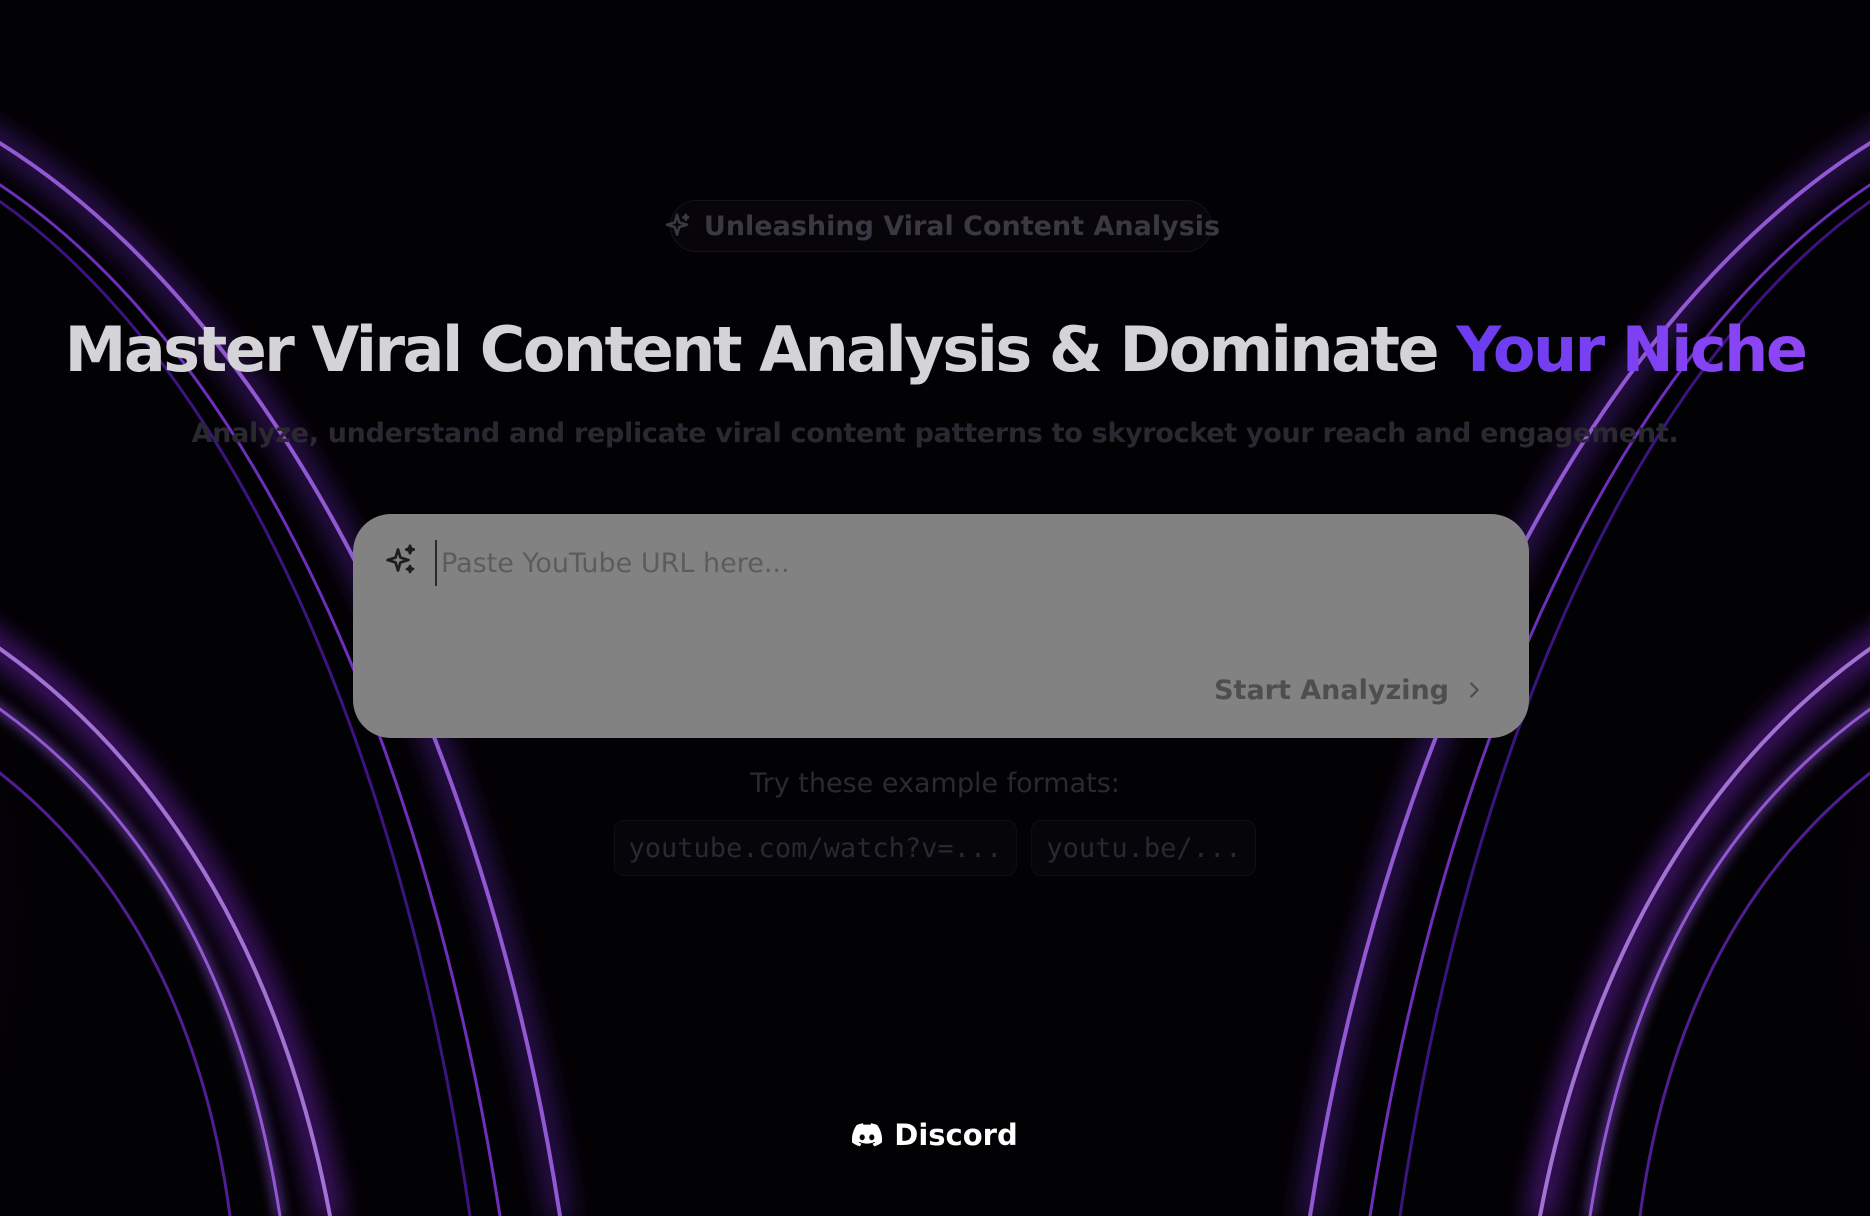 This screenshot has height=1216, width=1870. I want to click on announcement-badge: Unleashing Viral Content Analysis, so click(942, 226).